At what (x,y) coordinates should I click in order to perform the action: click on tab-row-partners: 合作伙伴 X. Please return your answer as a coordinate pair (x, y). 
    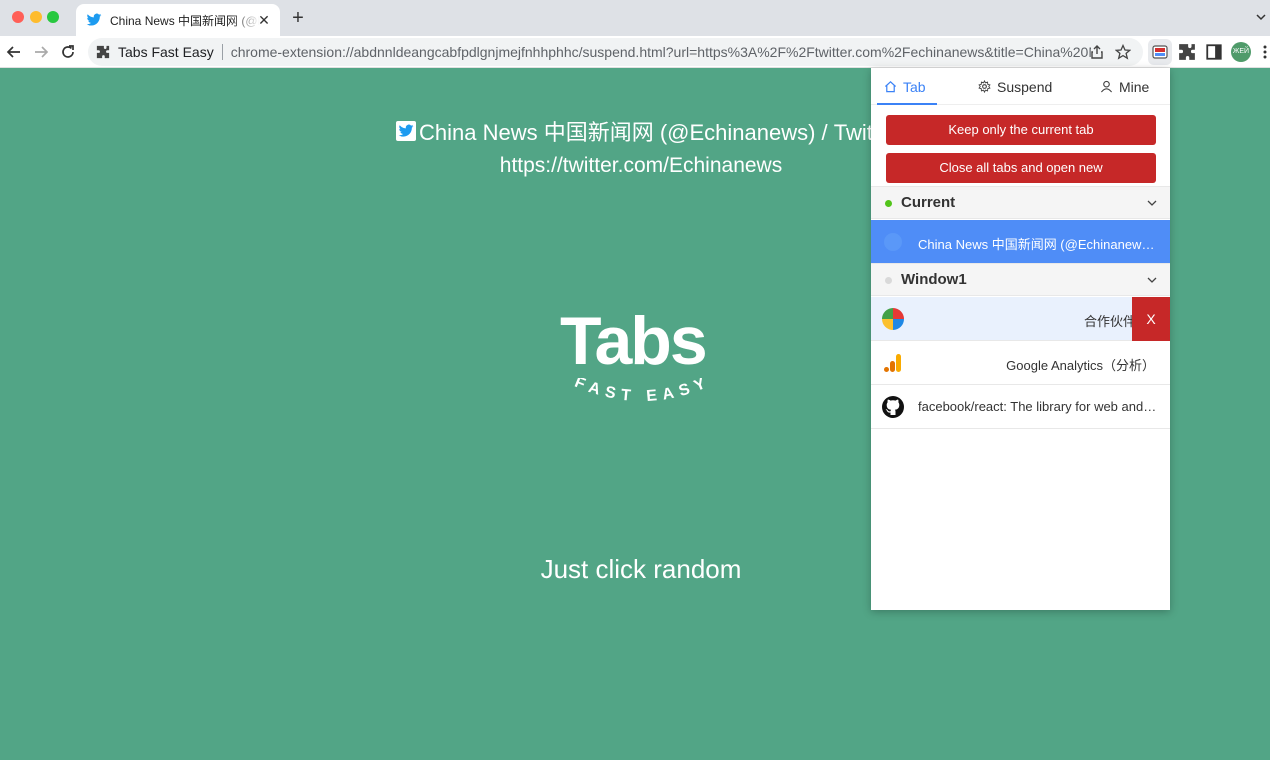
    Looking at the image, I should click on (1020, 319).